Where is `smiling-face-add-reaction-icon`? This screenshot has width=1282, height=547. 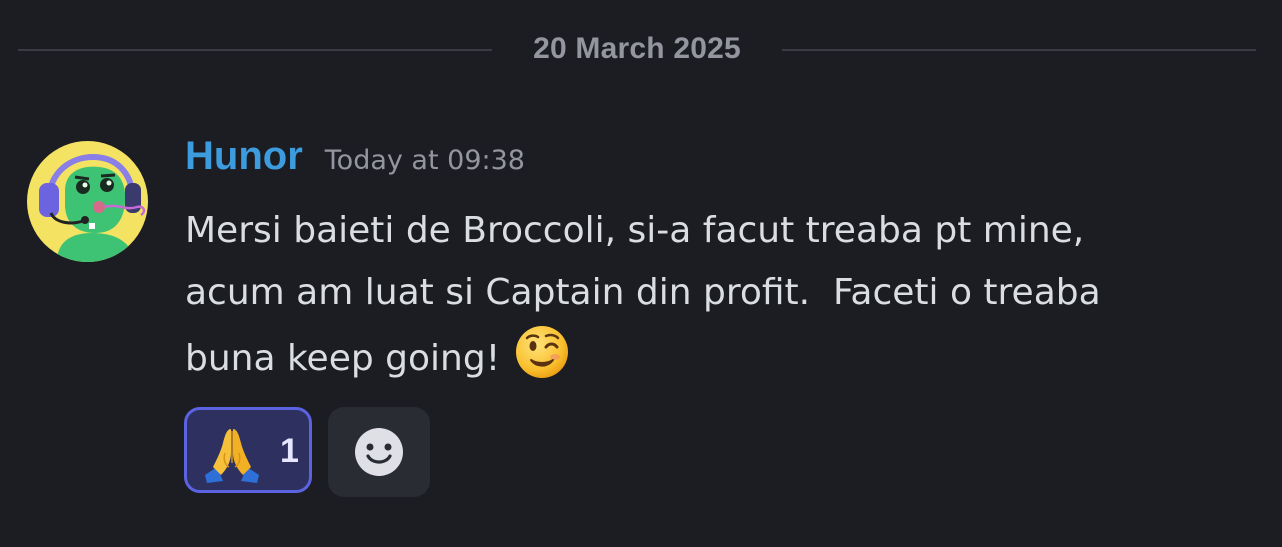 smiling-face-add-reaction-icon is located at coordinates (379, 452).